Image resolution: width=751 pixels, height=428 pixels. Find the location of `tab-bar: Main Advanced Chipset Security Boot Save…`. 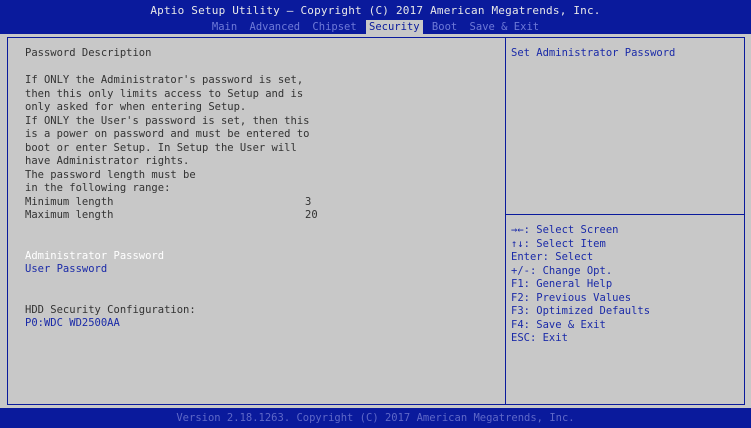

tab-bar: Main Advanced Chipset Security Boot Save… is located at coordinates (375, 27).